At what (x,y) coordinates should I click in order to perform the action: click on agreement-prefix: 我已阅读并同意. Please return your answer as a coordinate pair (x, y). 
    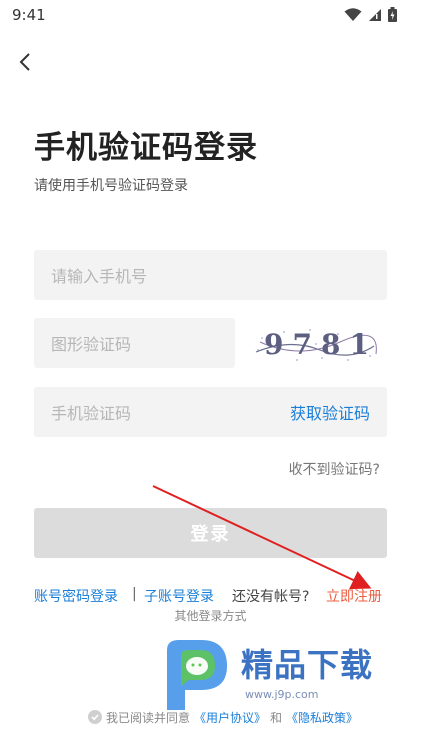
    Looking at the image, I should click on (148, 717).